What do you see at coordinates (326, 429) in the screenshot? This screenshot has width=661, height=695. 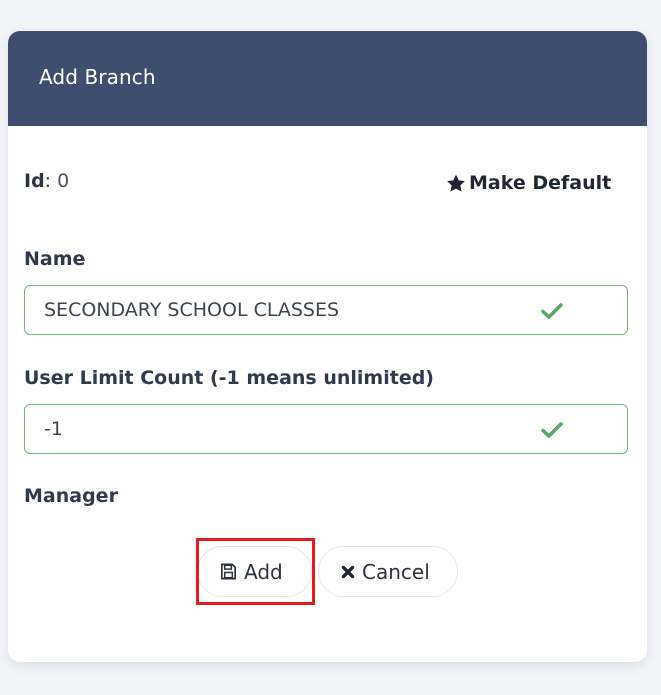 I see `user-limit-field: -1` at bounding box center [326, 429].